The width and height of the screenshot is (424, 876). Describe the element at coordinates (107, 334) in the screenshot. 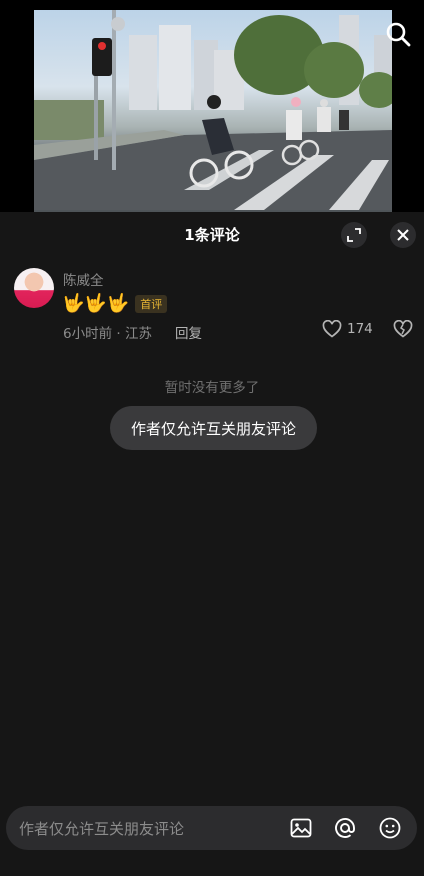

I see `comment-meta: 6小时前 · 江苏` at that location.